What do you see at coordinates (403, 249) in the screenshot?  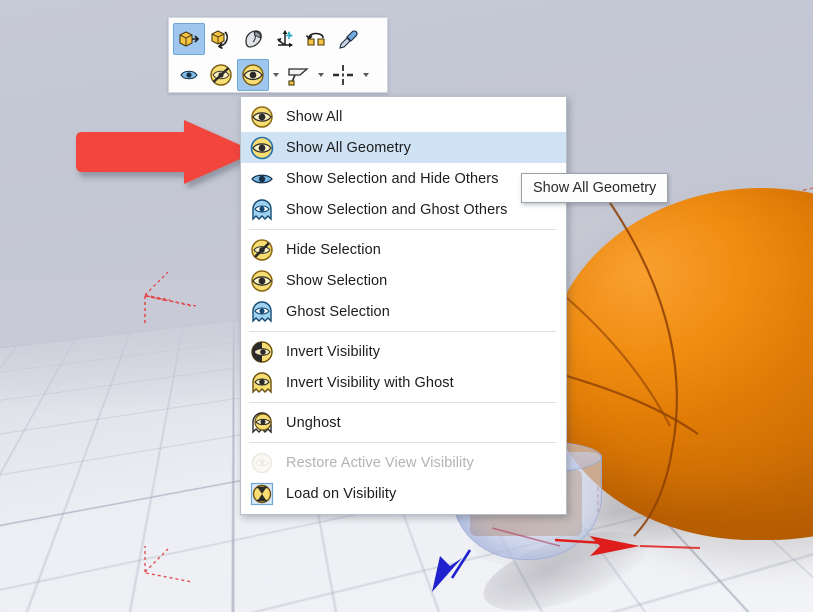 I see `menu-item-hide-selection: Hide Selection` at bounding box center [403, 249].